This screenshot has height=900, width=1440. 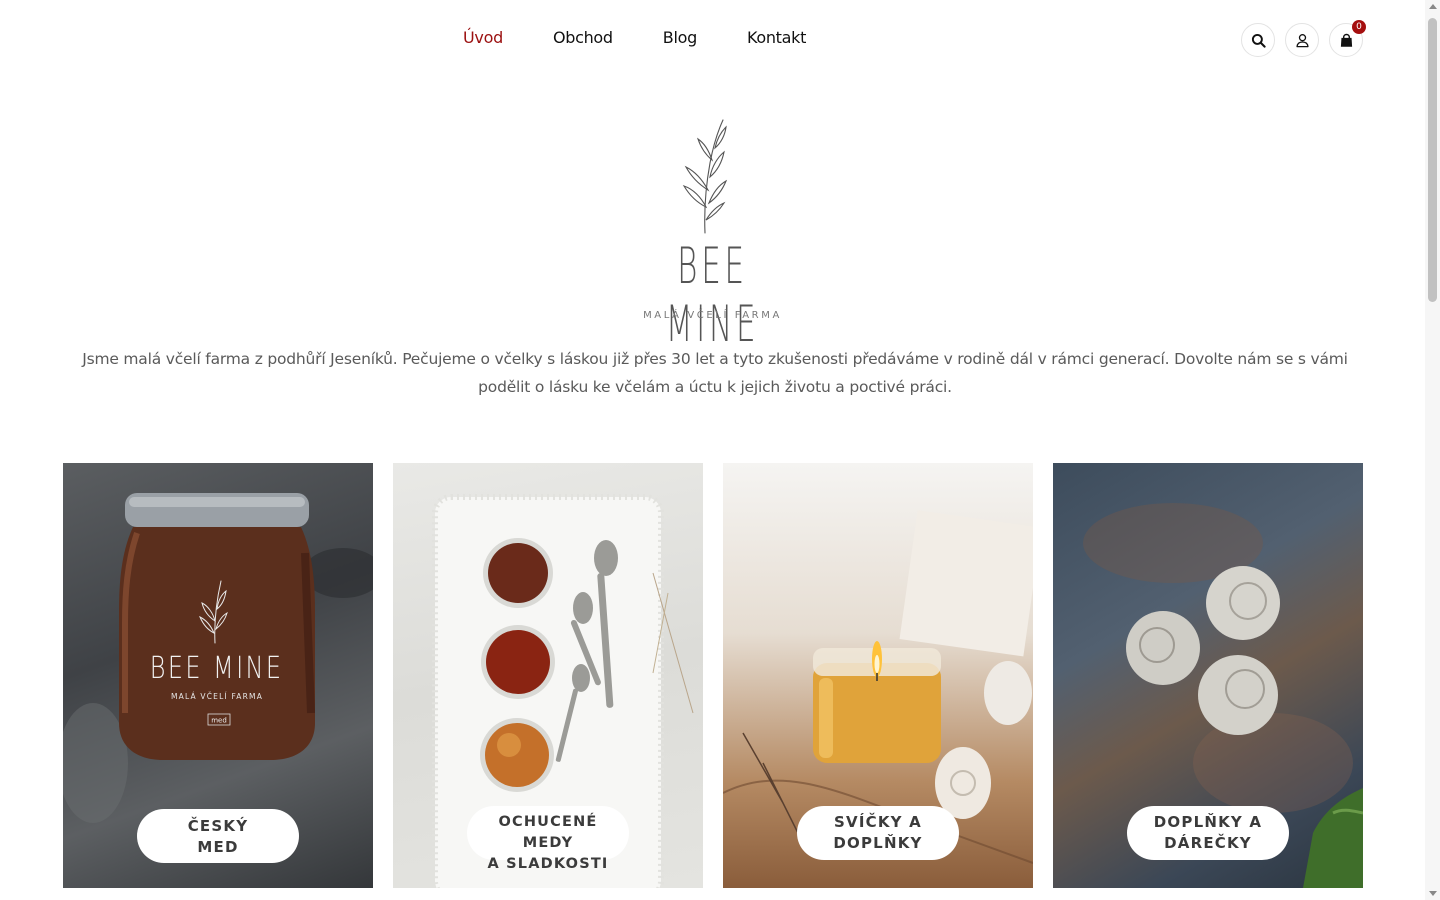 I want to click on cart-button: 0, so click(x=1347, y=38).